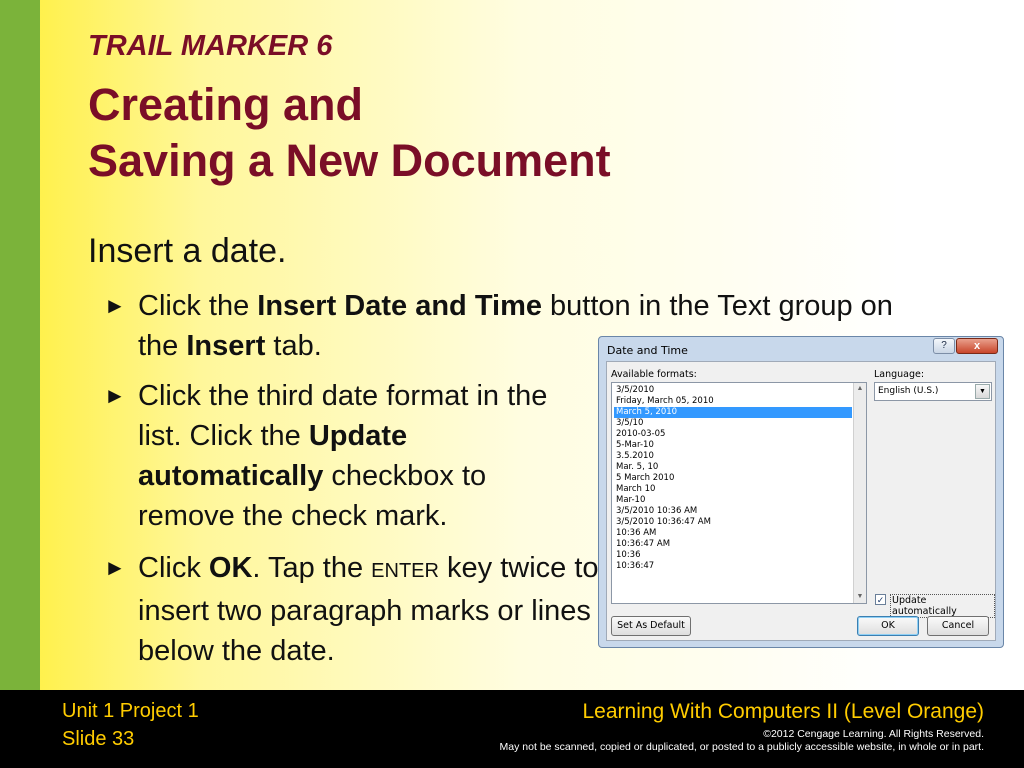 This screenshot has width=1024, height=768. What do you see at coordinates (733, 522) in the screenshot?
I see `format-list-item: 3/5/2010 10:36:47 AM` at bounding box center [733, 522].